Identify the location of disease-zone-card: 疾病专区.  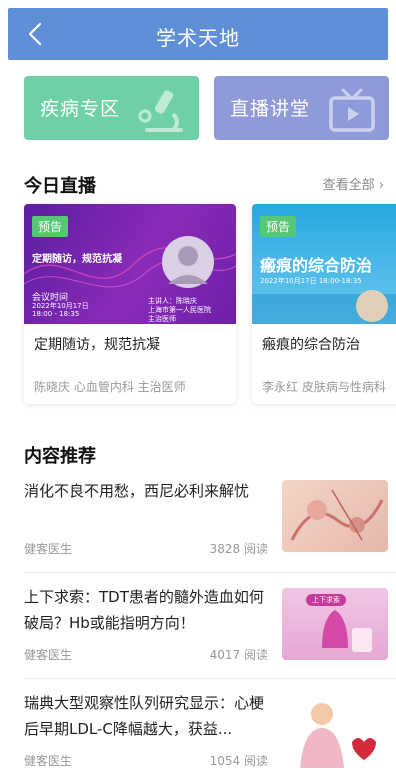
(111, 108).